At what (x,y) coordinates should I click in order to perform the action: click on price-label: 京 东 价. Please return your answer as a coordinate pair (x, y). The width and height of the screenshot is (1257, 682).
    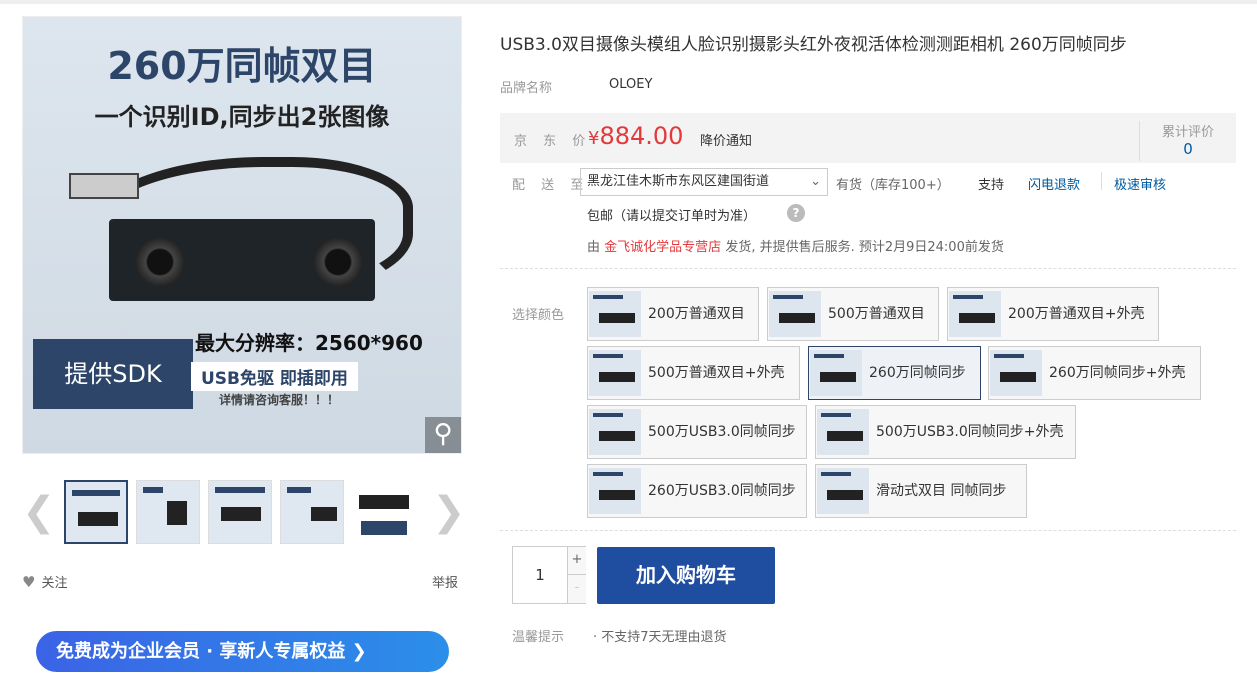
    Looking at the image, I should click on (553, 141).